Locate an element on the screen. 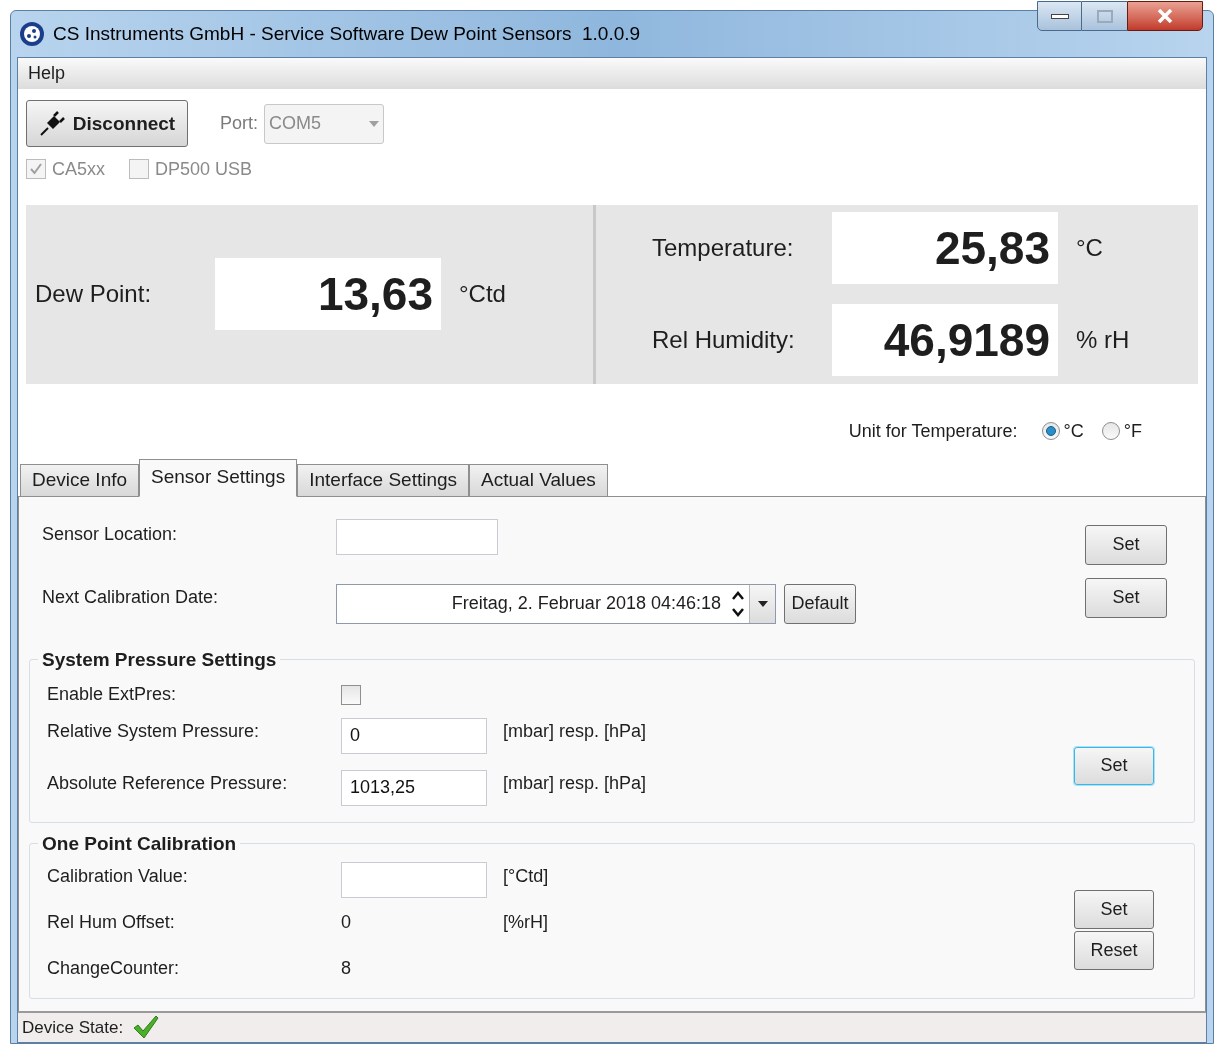 This screenshot has height=1044, width=1214. unit-label: Unit for Temperature: is located at coordinates (933, 431).